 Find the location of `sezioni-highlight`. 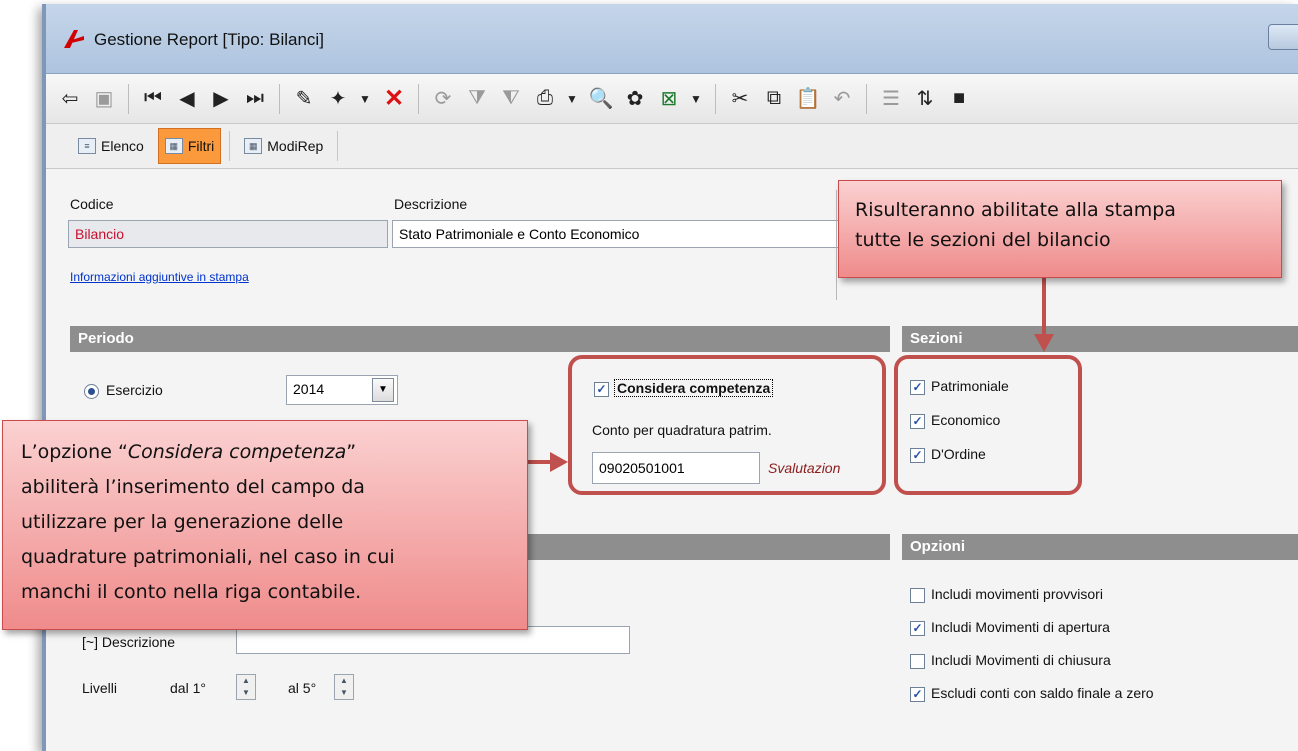

sezioni-highlight is located at coordinates (988, 425).